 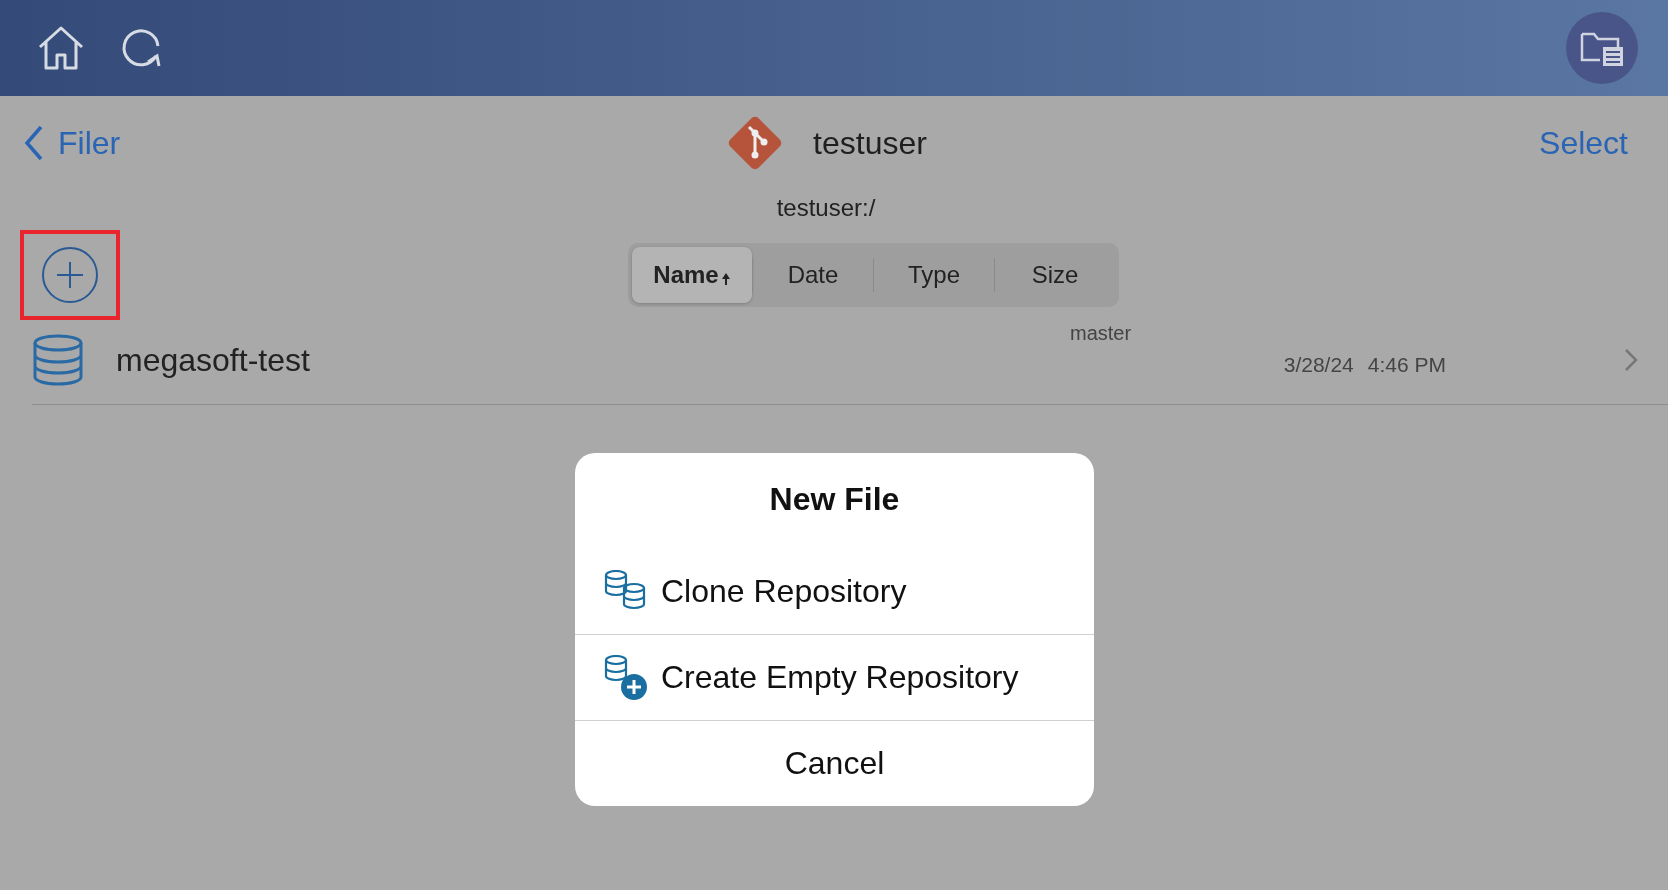 I want to click on sort-tab: Date, so click(x=813, y=275).